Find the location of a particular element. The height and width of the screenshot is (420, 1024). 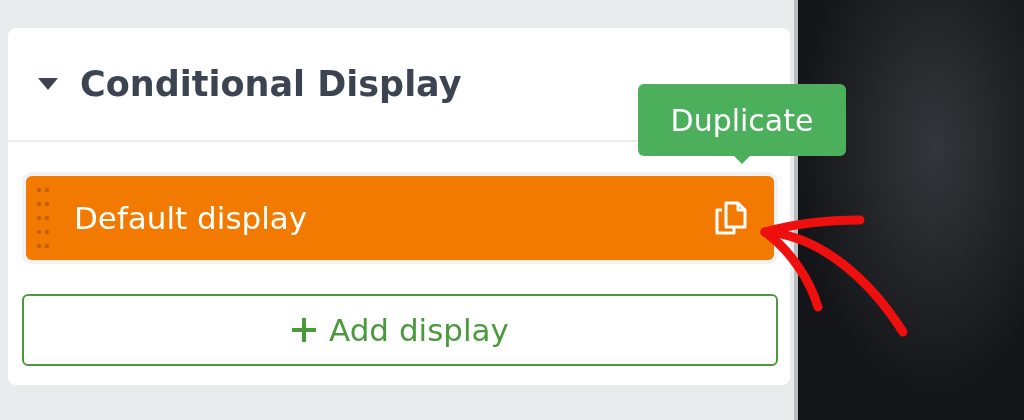

plus-icon is located at coordinates (304, 330).